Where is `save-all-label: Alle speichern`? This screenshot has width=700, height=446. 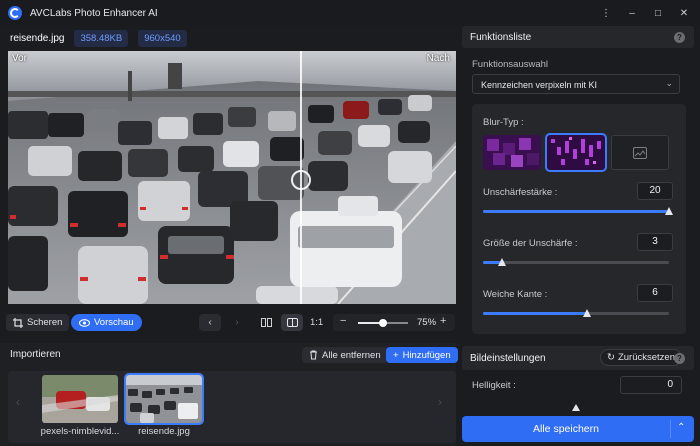
save-all-label: Alle speichern is located at coordinates (566, 429).